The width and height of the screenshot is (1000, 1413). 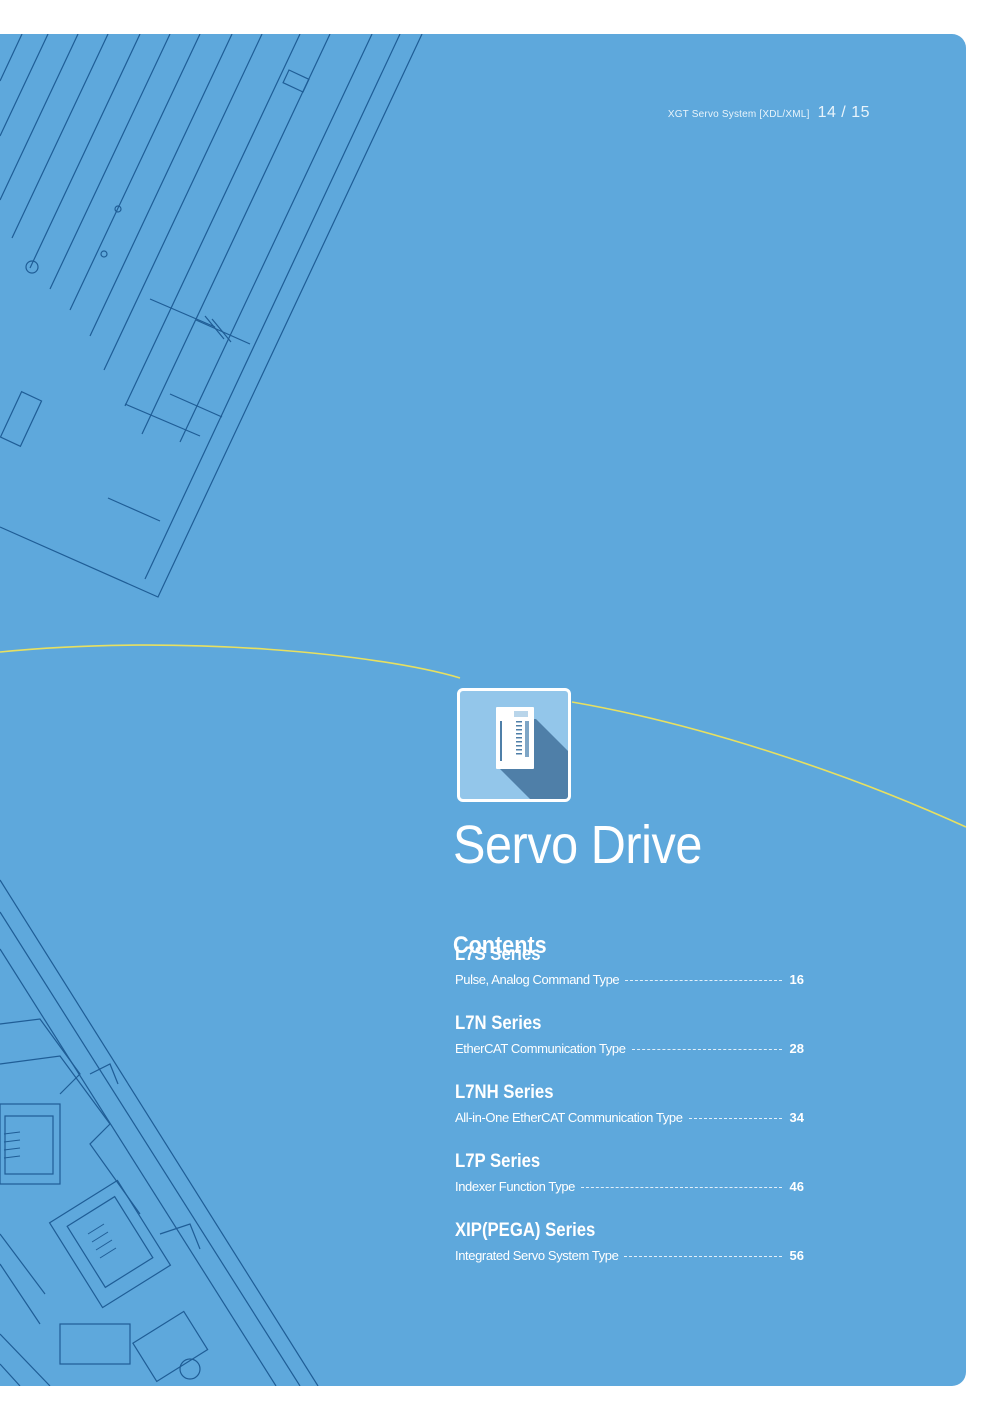 What do you see at coordinates (498, 954) in the screenshot?
I see `entry-name: L7S Series` at bounding box center [498, 954].